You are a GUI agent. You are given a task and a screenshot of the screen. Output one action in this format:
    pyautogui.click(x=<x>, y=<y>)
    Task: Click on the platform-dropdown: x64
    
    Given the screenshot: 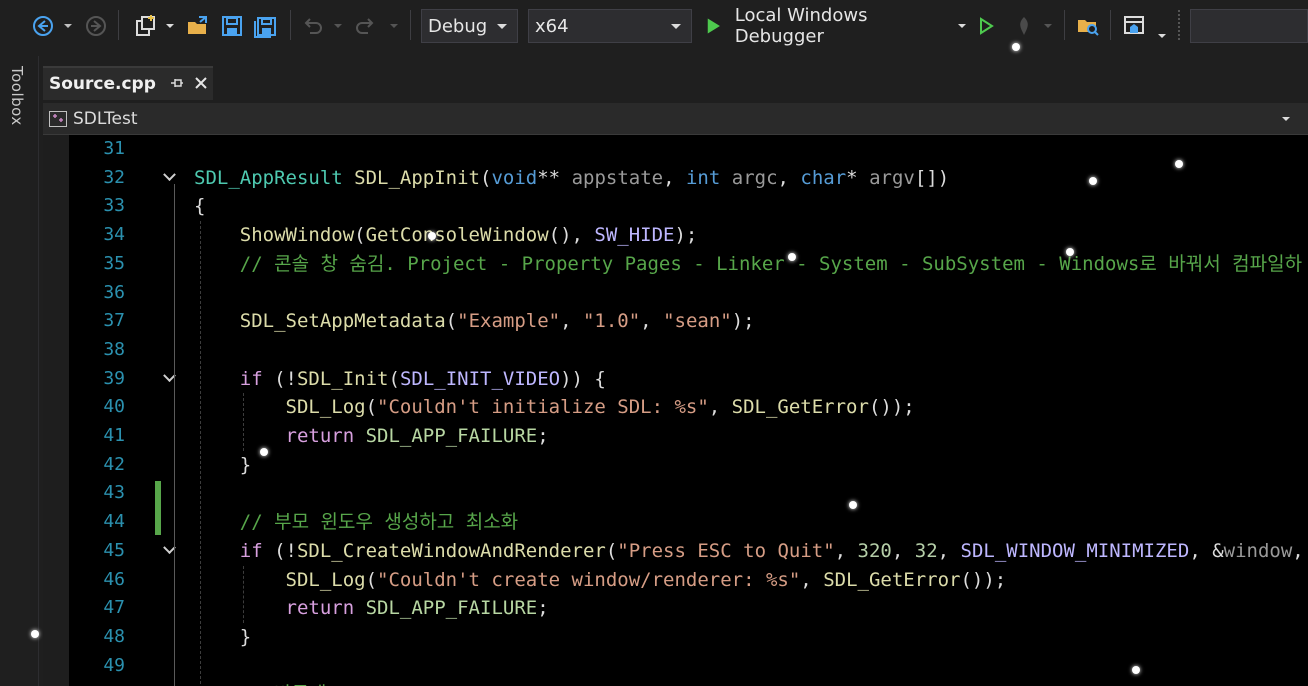 What is the action you would take?
    pyautogui.click(x=610, y=26)
    